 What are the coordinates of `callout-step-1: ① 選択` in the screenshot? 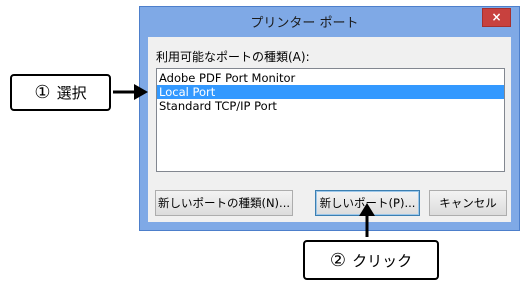 It's located at (60, 92).